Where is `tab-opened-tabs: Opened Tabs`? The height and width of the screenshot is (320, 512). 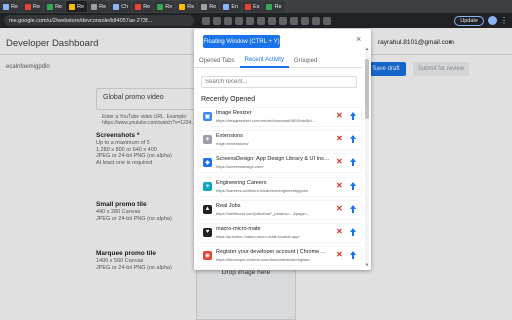 tab-opened-tabs: Opened Tabs is located at coordinates (217, 61).